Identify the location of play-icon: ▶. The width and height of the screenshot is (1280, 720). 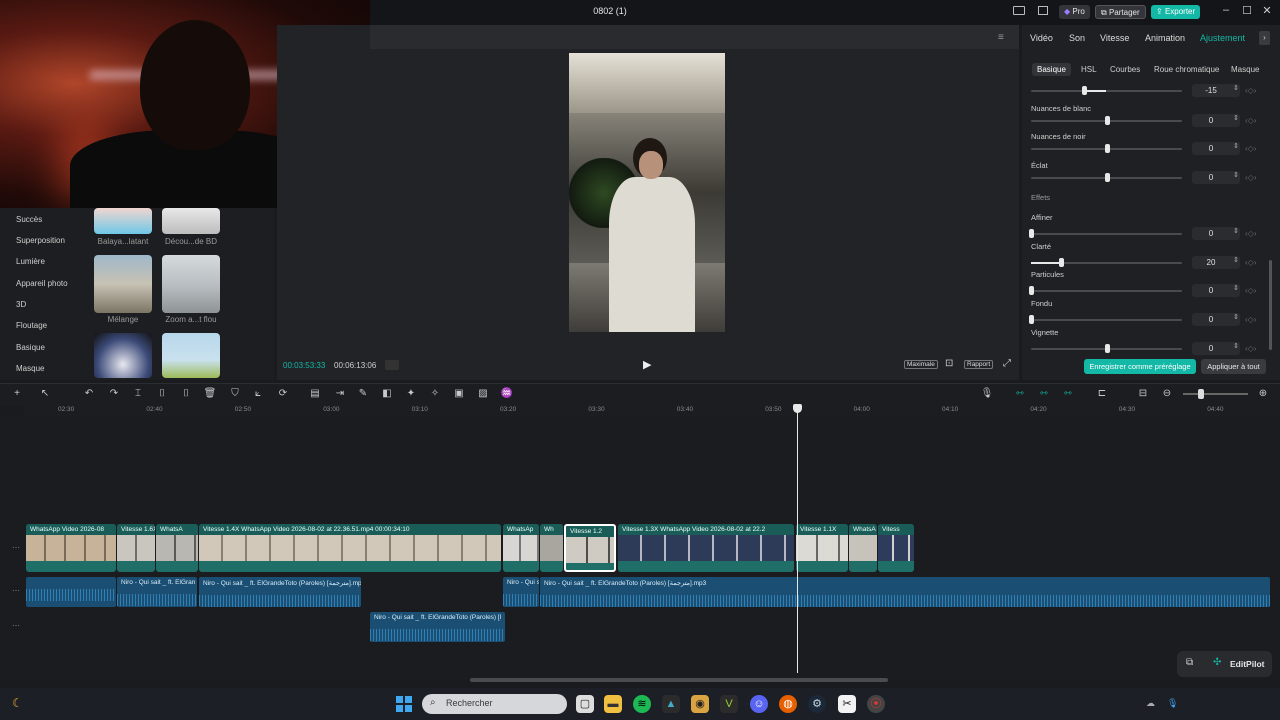
(647, 364).